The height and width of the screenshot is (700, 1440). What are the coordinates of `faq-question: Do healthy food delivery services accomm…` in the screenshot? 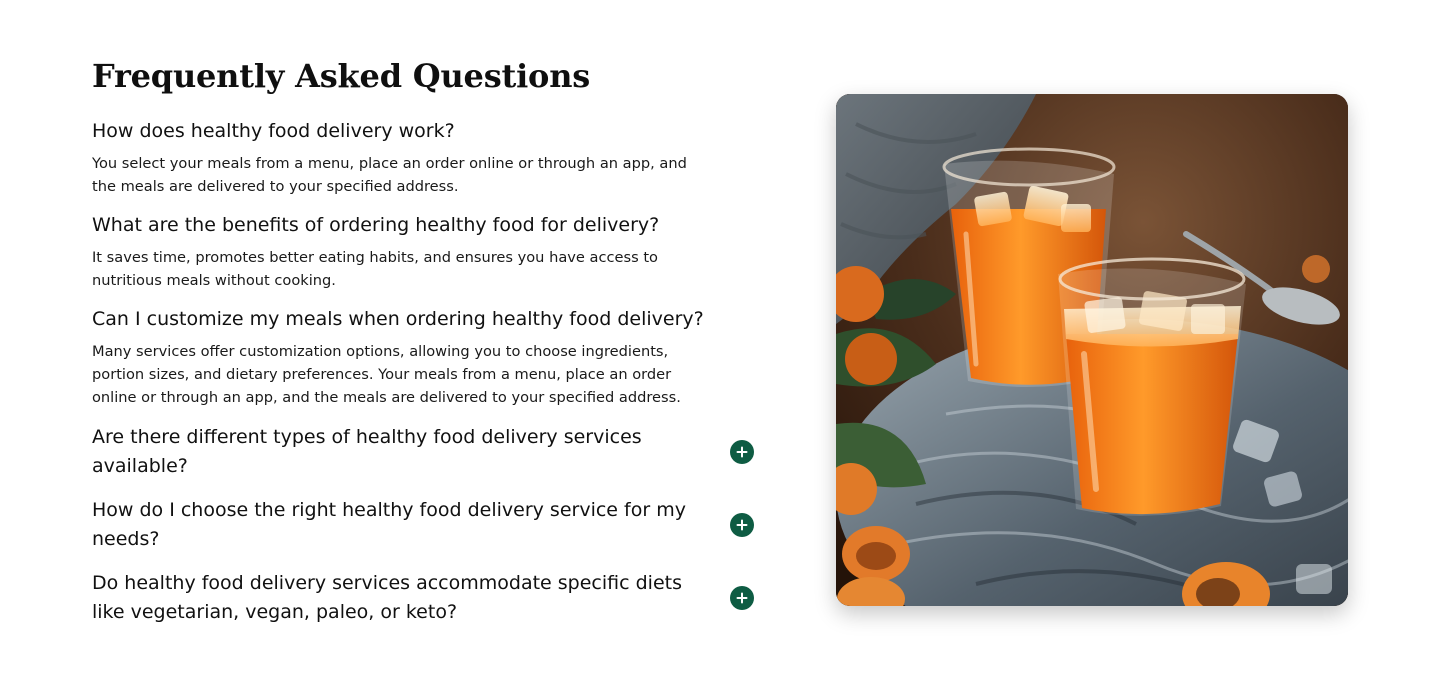 It's located at (392, 598).